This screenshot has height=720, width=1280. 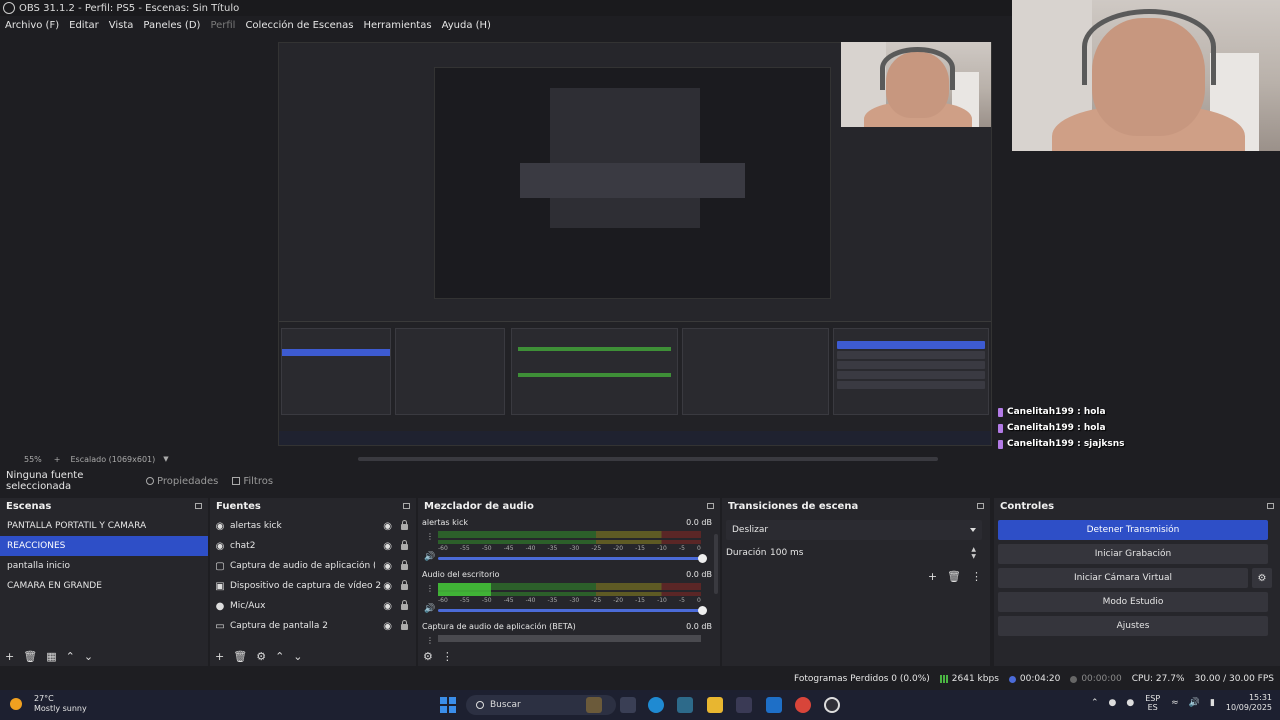 What do you see at coordinates (628, 705) in the screenshot?
I see `task-view-icon` at bounding box center [628, 705].